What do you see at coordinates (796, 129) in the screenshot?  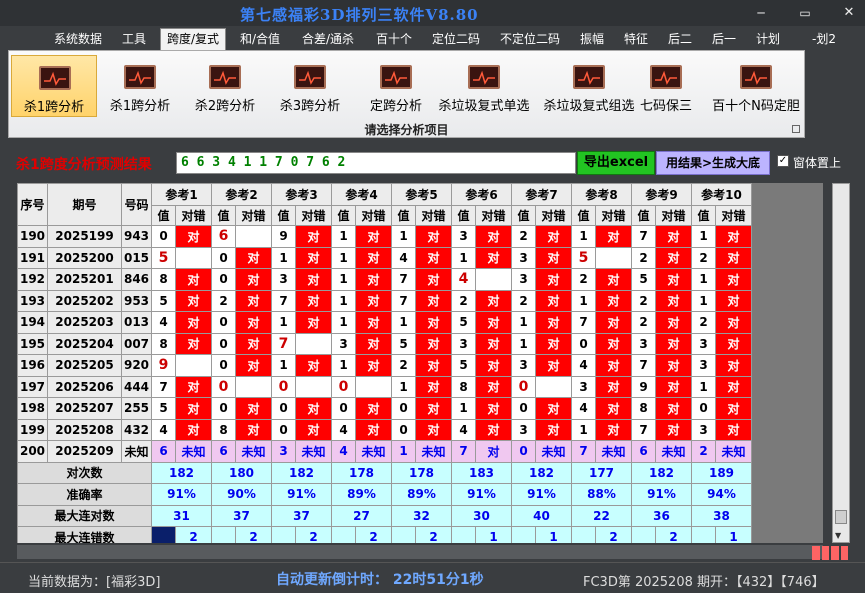 I see `ribbon-expand-icon` at bounding box center [796, 129].